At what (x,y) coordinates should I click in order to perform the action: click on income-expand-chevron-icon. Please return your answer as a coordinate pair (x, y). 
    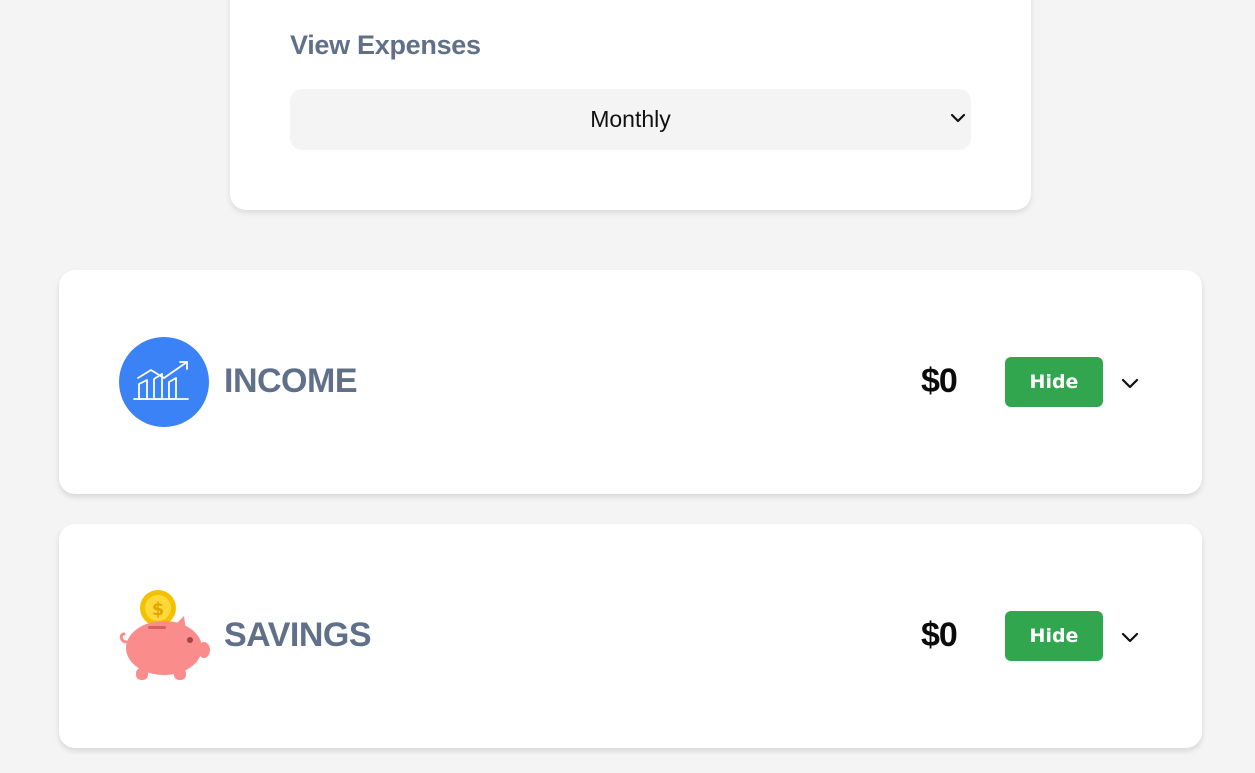
    Looking at the image, I should click on (1130, 383).